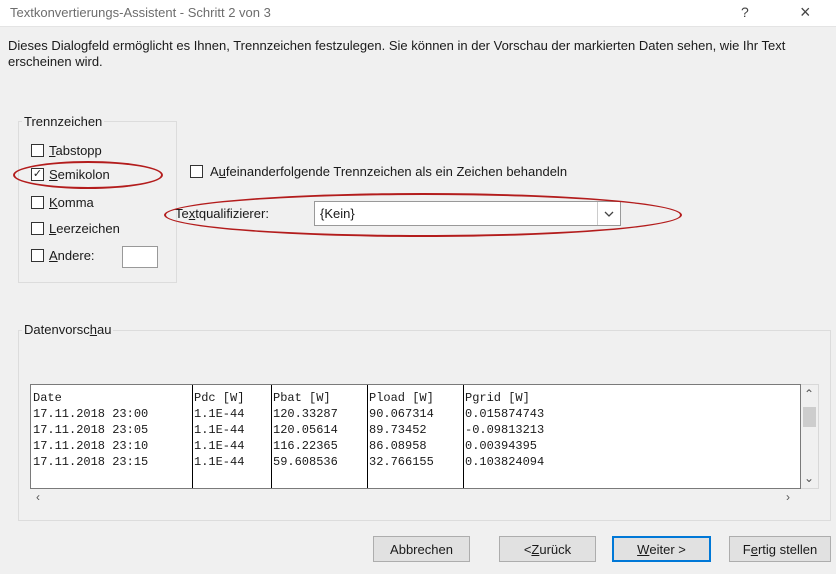 Image resolution: width=836 pixels, height=574 pixels. Describe the element at coordinates (37, 174) in the screenshot. I see `checkbox-semicolon-box: ✓` at that location.